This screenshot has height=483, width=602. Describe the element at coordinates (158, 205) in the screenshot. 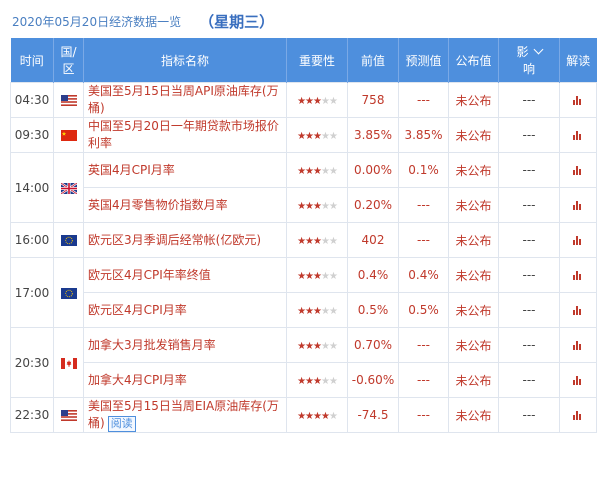

I see `indicator-name: 英国4月零售物价指数月率` at that location.